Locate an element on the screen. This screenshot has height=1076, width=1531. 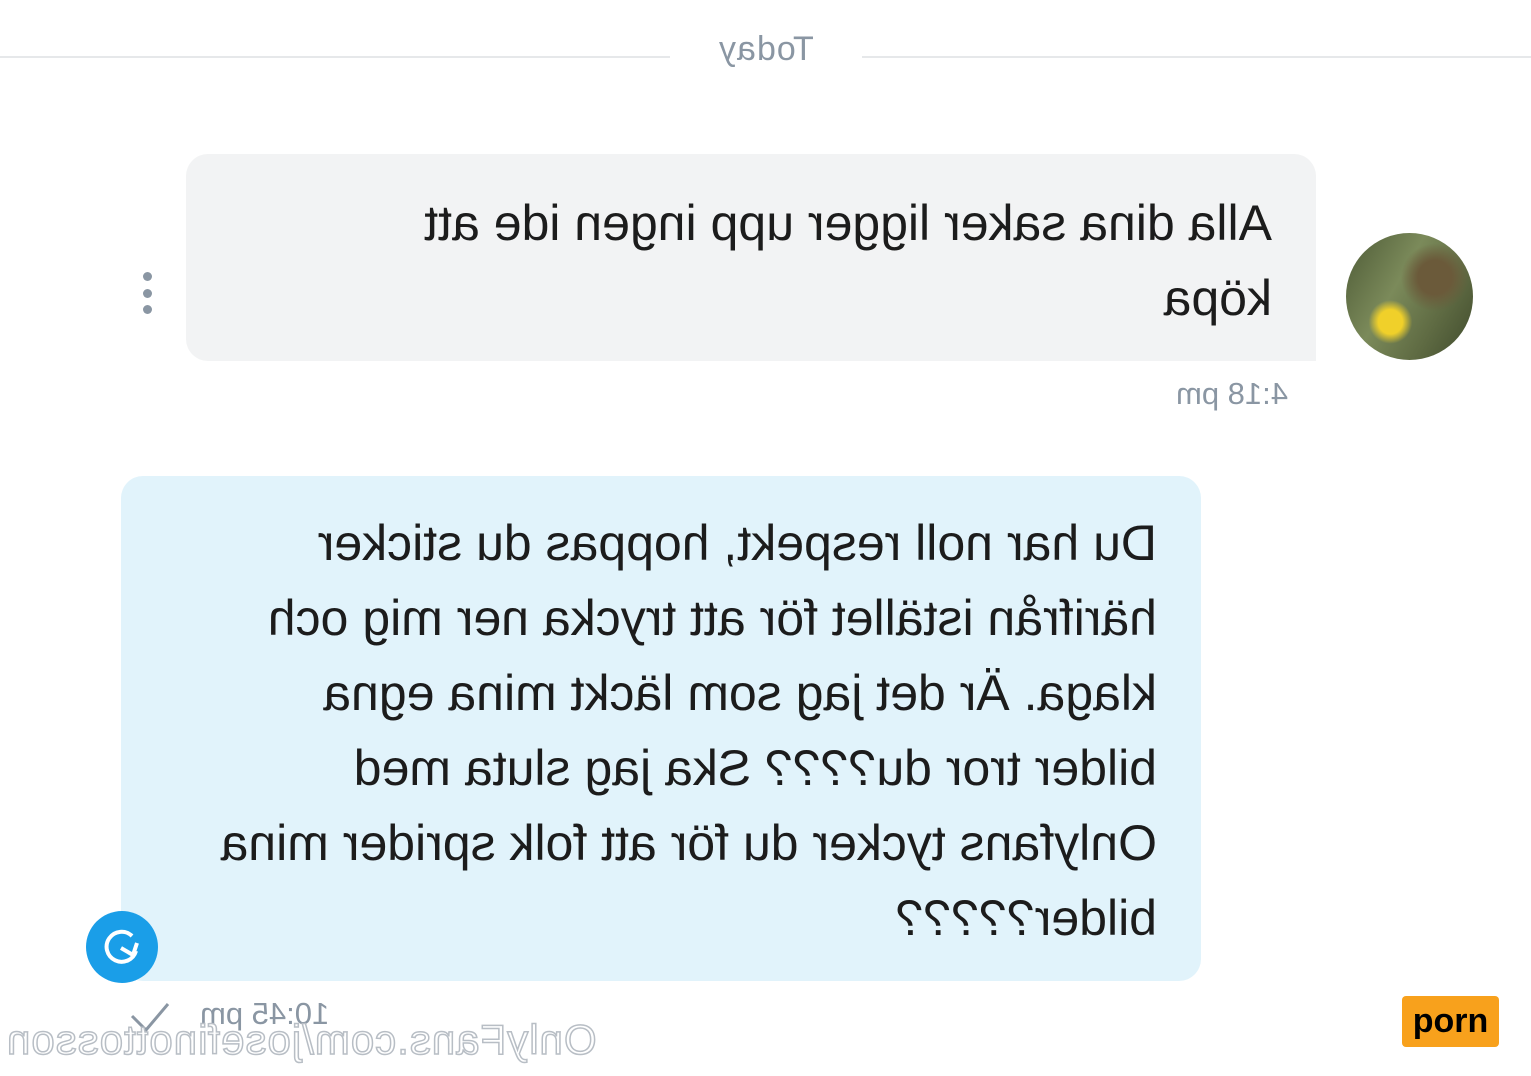
watermark-text: OnlyFans.com/josefinottosson is located at coordinates (301, 1039).